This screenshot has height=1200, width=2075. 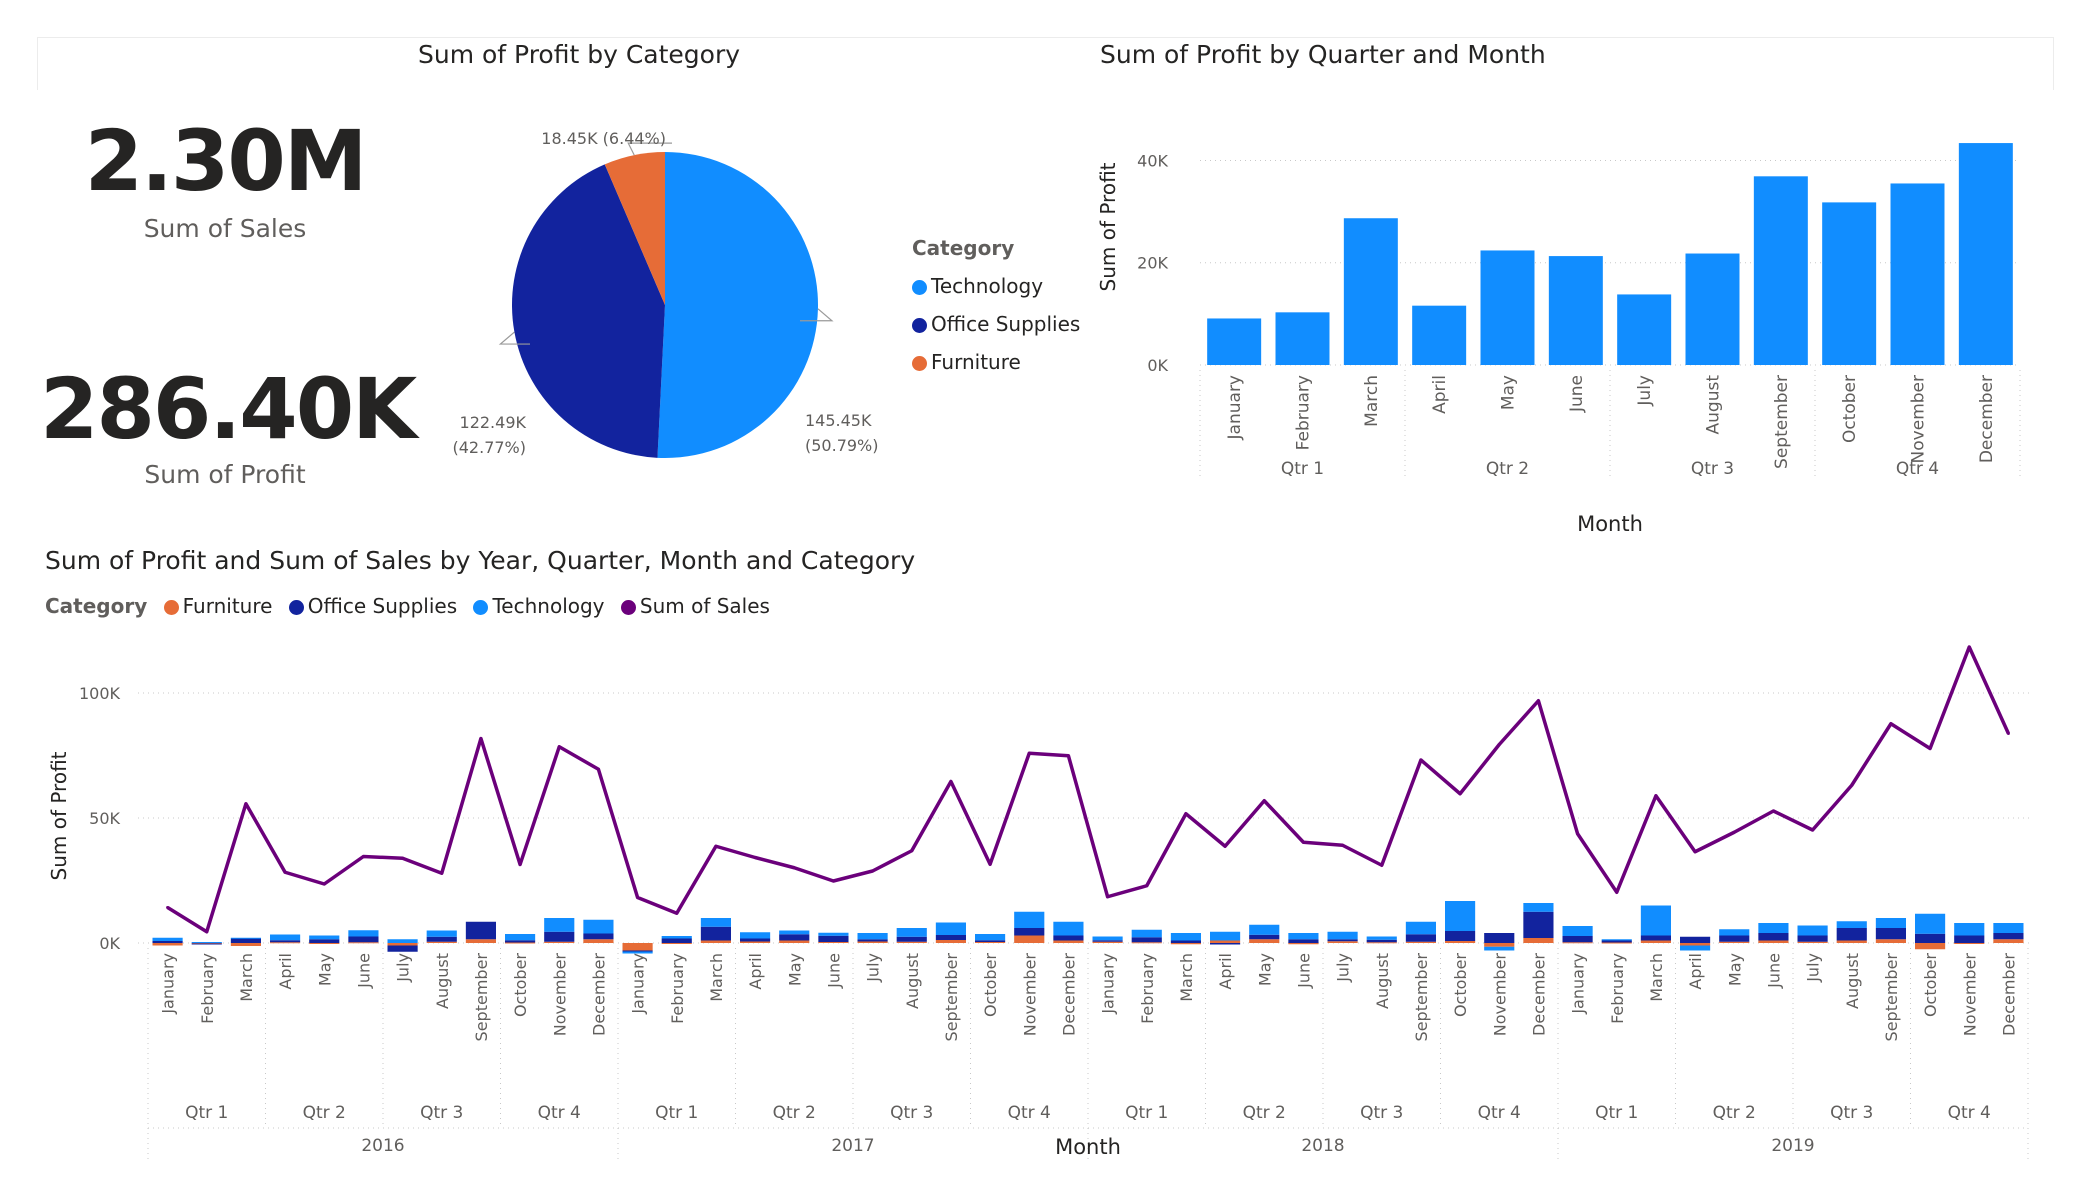 I want to click on bar-may, so click(x=1507, y=307).